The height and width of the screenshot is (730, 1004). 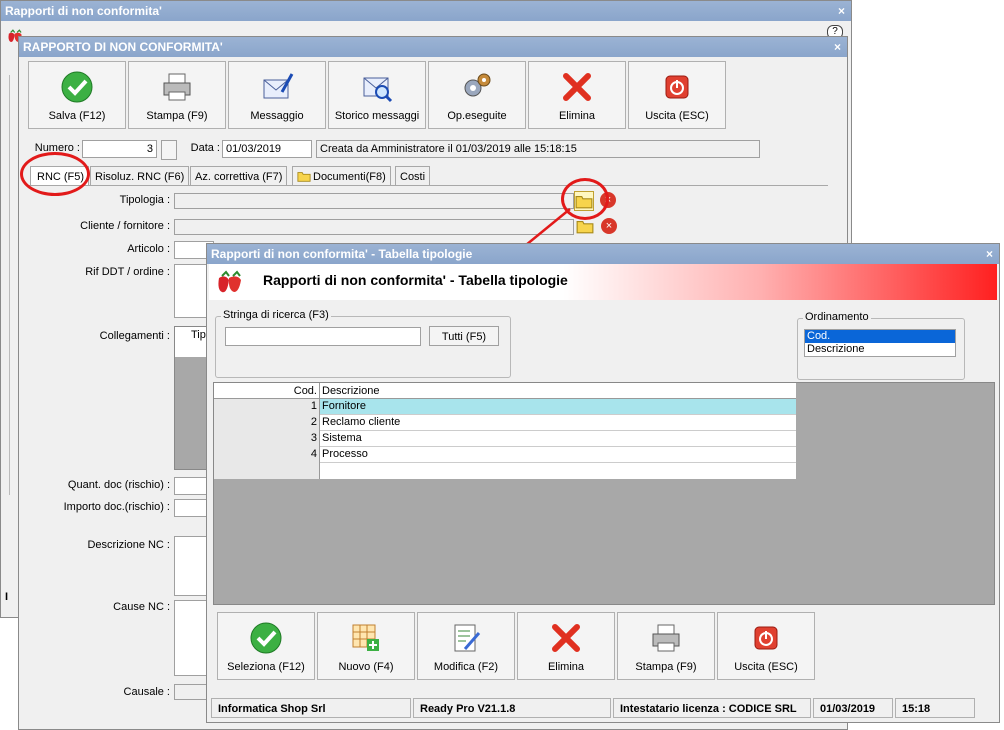 I want to click on messaggio-button-label: Messaggio, so click(x=277, y=116).